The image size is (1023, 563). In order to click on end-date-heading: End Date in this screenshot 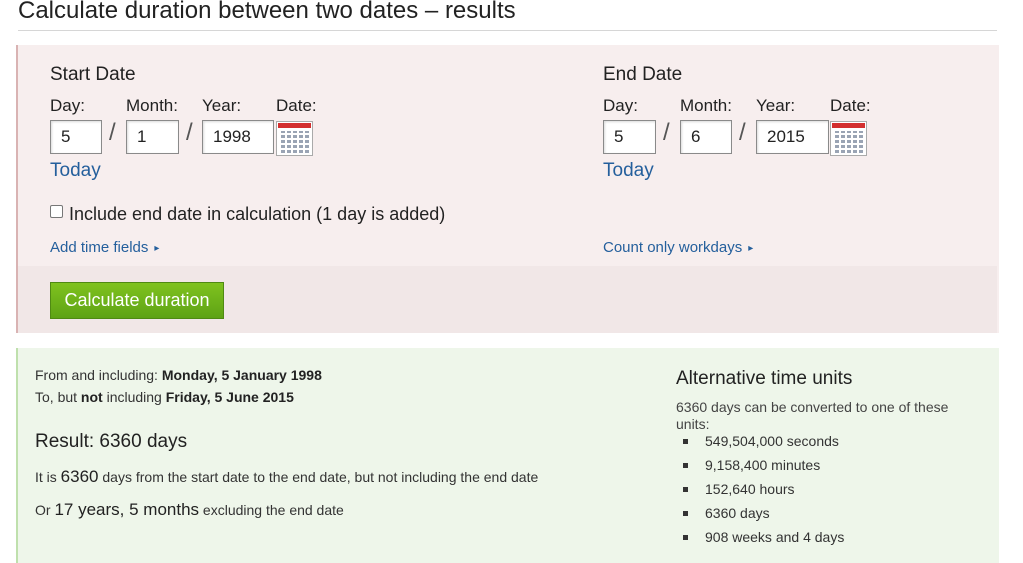, I will do `click(643, 74)`.